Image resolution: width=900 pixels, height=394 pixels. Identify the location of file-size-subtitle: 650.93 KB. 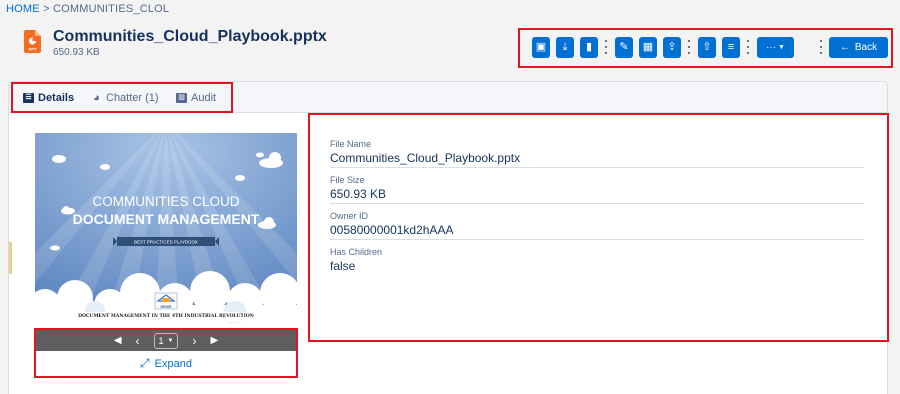
(76, 52).